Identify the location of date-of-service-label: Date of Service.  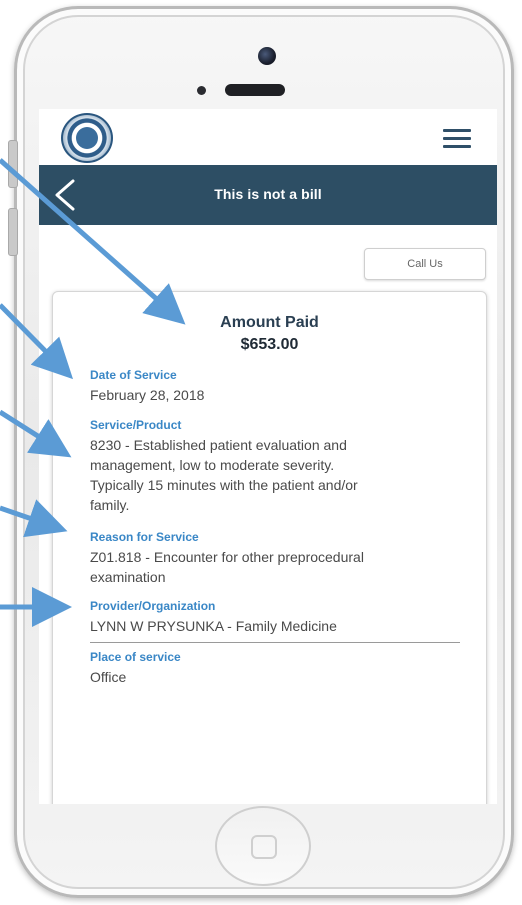
(133, 375).